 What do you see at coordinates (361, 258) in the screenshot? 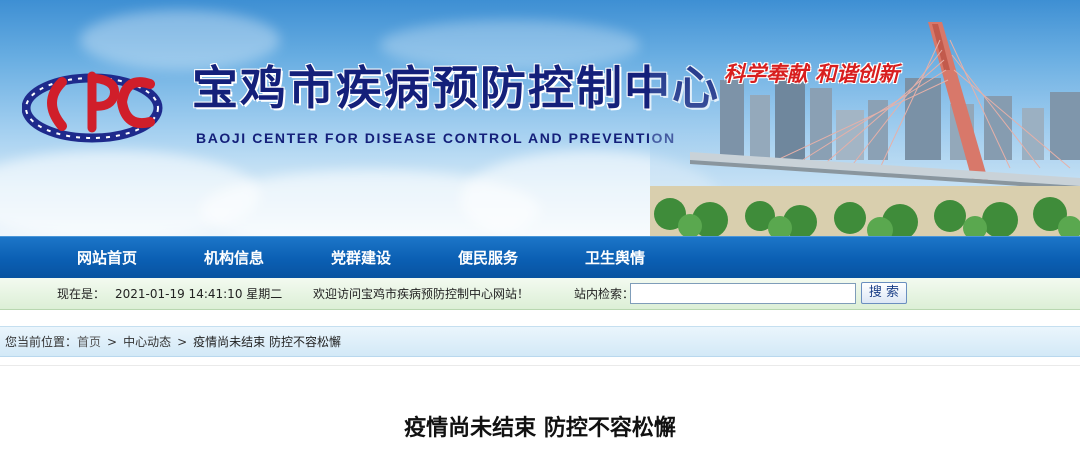
I see `nav-item-party-building: 党群建设` at bounding box center [361, 258].